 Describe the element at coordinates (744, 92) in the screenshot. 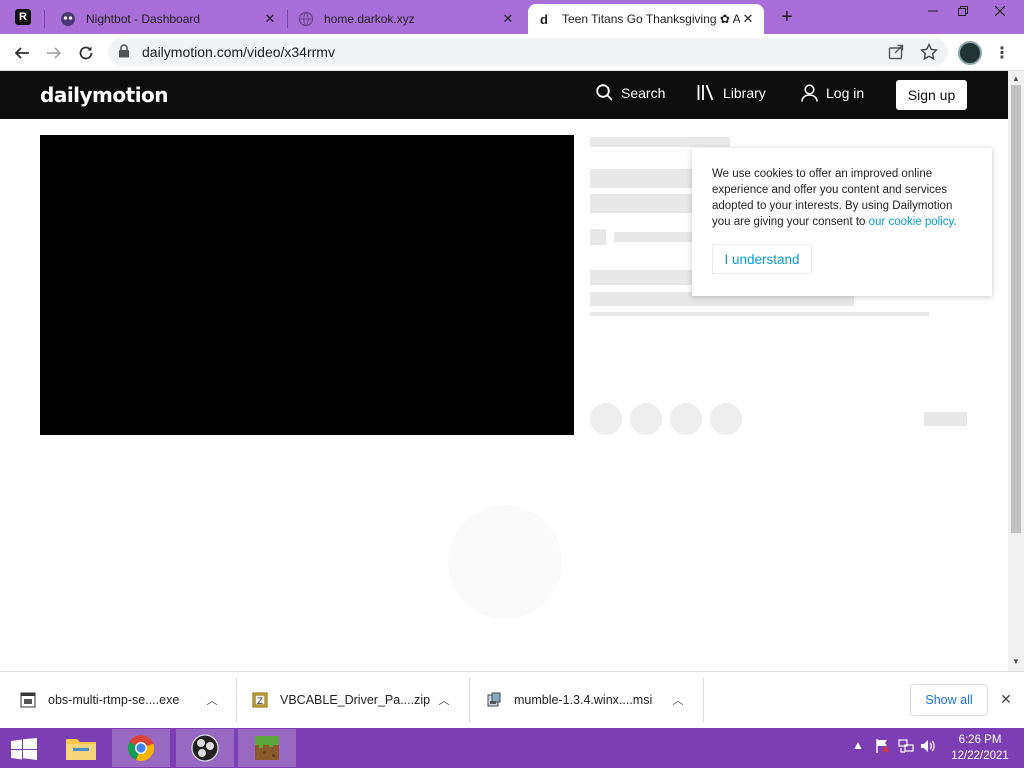

I see `nav-library-label: Library` at that location.